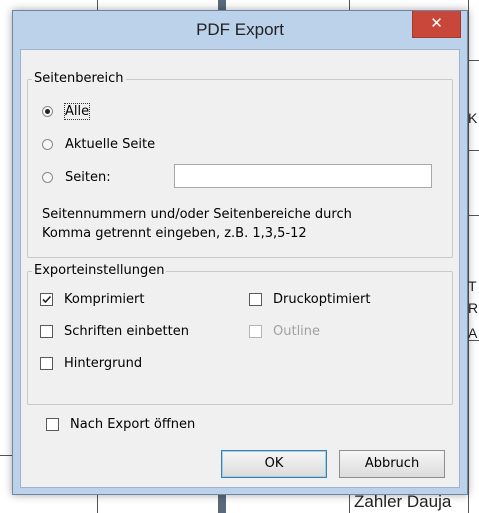  Describe the element at coordinates (473, 333) in the screenshot. I see `background-char: A` at that location.